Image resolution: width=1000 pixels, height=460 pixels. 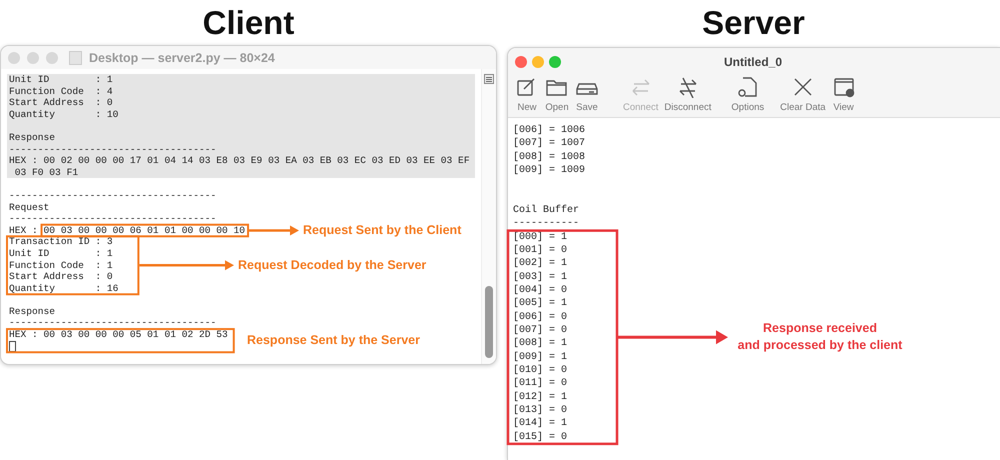 I want to click on annotation-label: Request Sent by the Client, so click(x=382, y=231).